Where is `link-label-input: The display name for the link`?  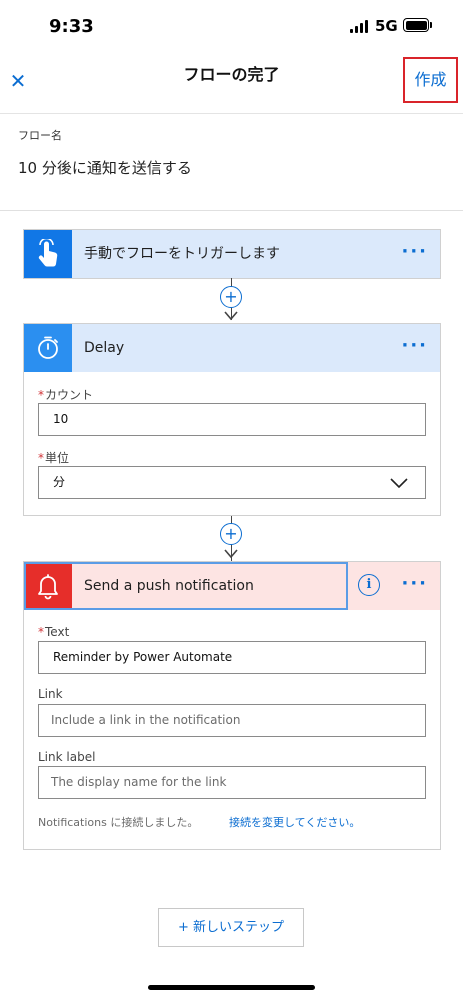 link-label-input: The display name for the link is located at coordinates (232, 782).